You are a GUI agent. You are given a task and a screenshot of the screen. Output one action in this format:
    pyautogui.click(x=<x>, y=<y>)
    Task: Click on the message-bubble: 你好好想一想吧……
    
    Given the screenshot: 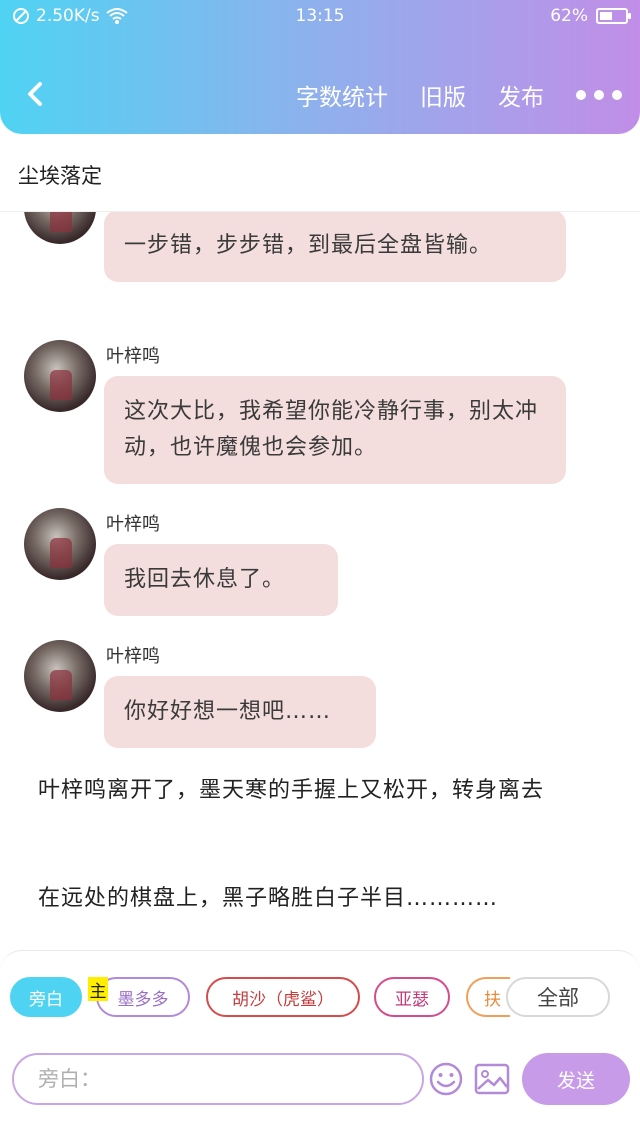 What is the action you would take?
    pyautogui.click(x=240, y=712)
    